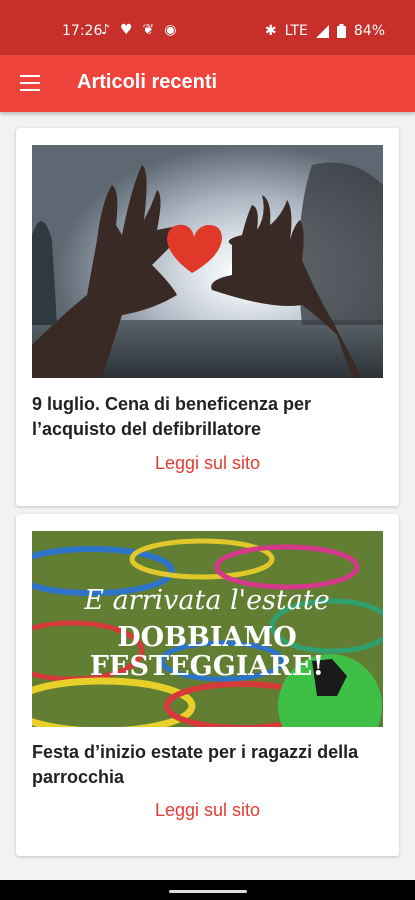 This screenshot has width=415, height=900. I want to click on home-gesture-handle, so click(208, 891).